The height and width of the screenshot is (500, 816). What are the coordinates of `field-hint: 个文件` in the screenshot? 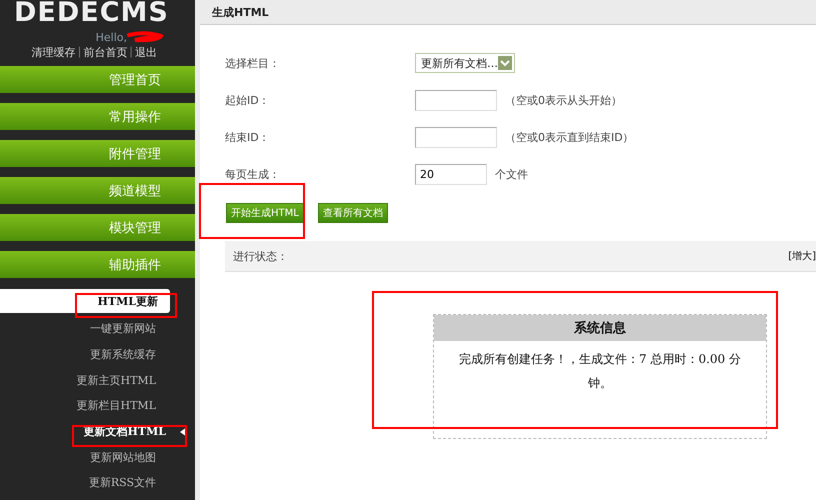 It's located at (511, 174).